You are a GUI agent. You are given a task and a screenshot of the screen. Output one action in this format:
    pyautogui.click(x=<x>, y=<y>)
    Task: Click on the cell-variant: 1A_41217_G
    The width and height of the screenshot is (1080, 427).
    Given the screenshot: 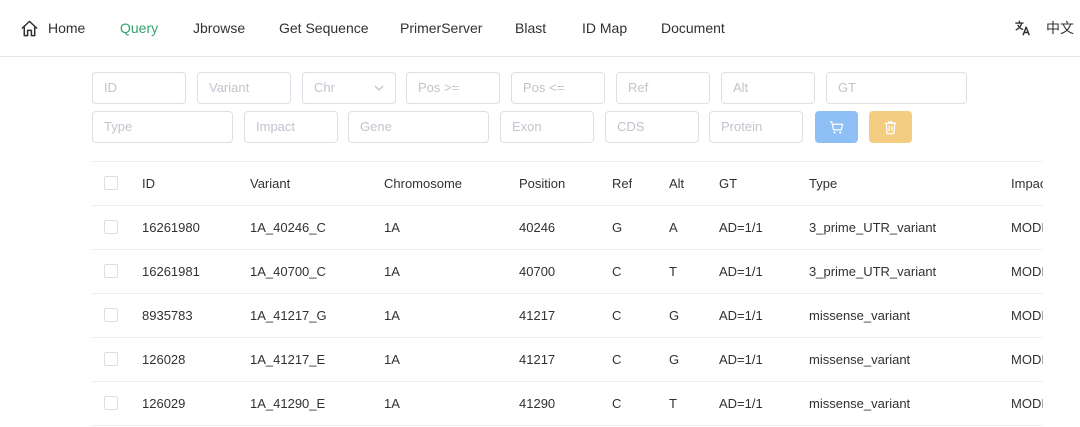 What is the action you would take?
    pyautogui.click(x=288, y=315)
    